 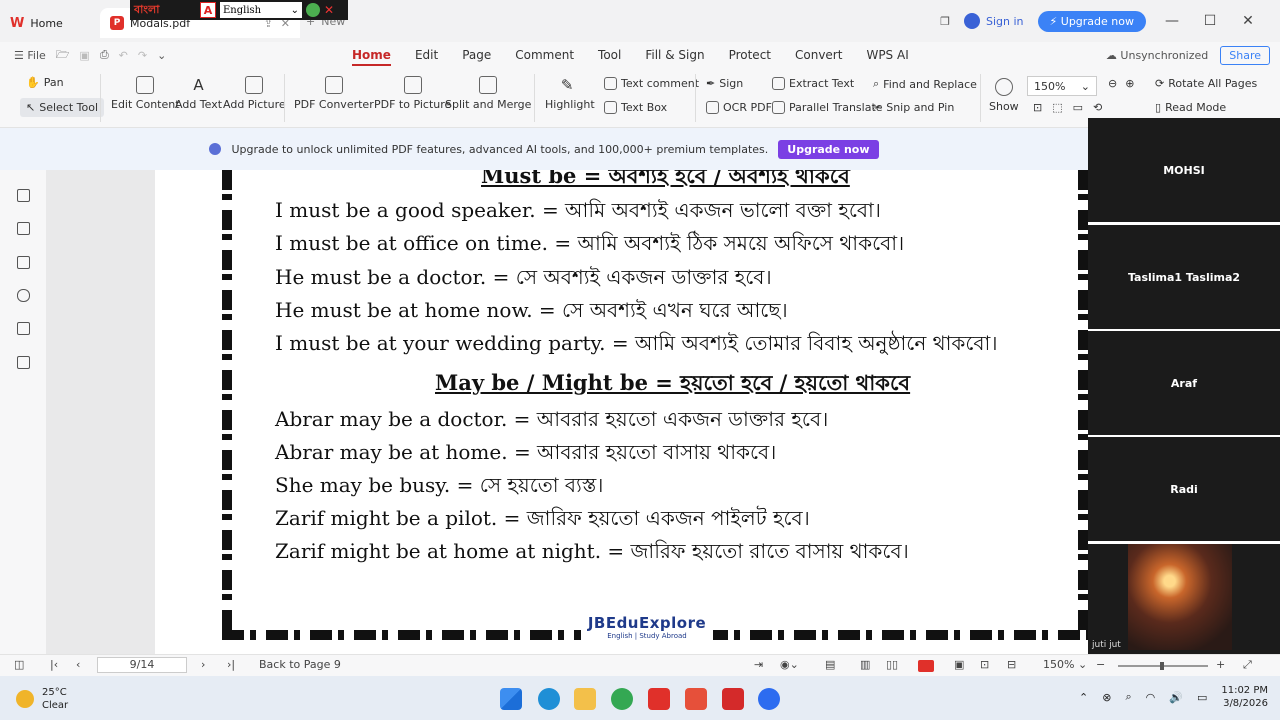 What do you see at coordinates (1244, 697) in the screenshot?
I see `clock: 11:02 PM 3/8/2026` at bounding box center [1244, 697].